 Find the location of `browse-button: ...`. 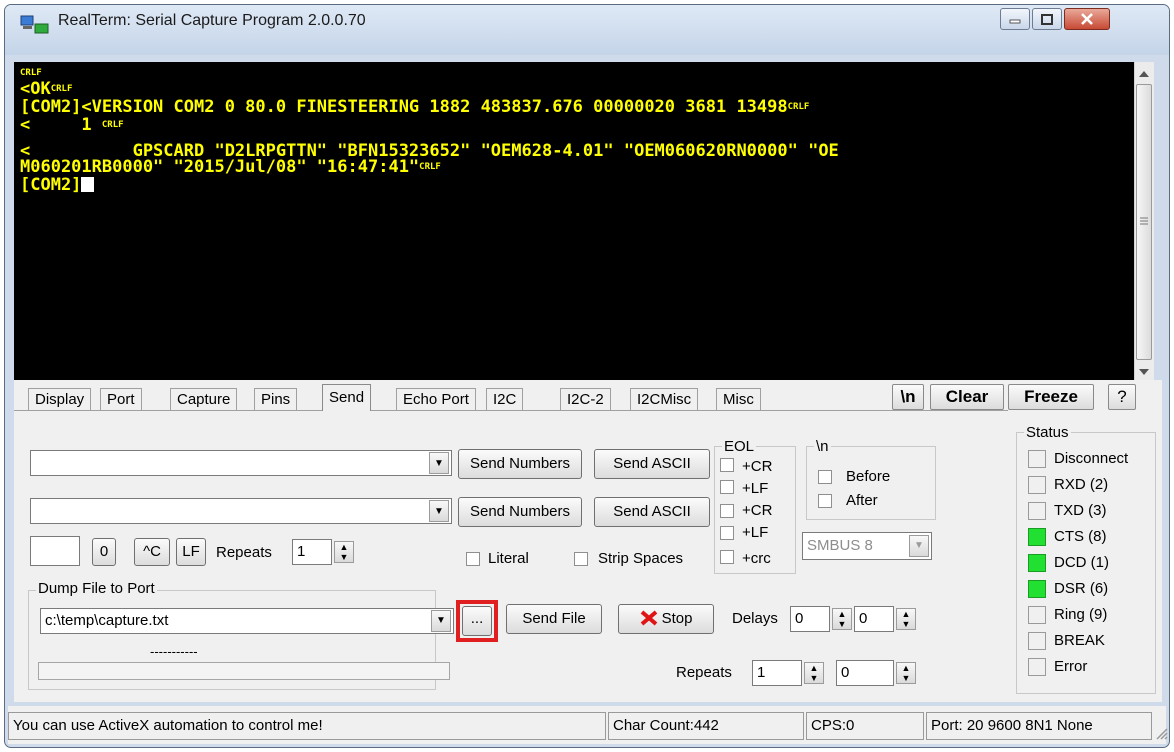

browse-button: ... is located at coordinates (477, 621).